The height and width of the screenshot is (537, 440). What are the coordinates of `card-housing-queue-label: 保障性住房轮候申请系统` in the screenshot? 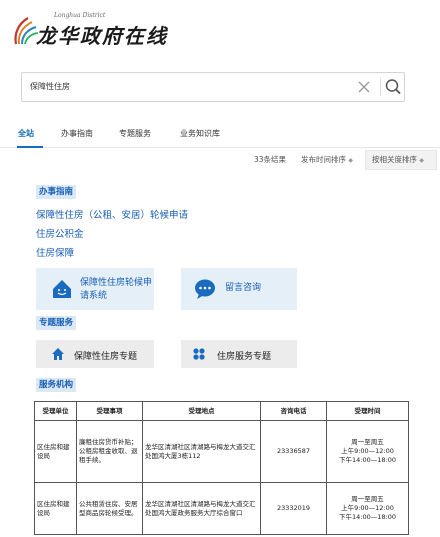 It's located at (116, 289).